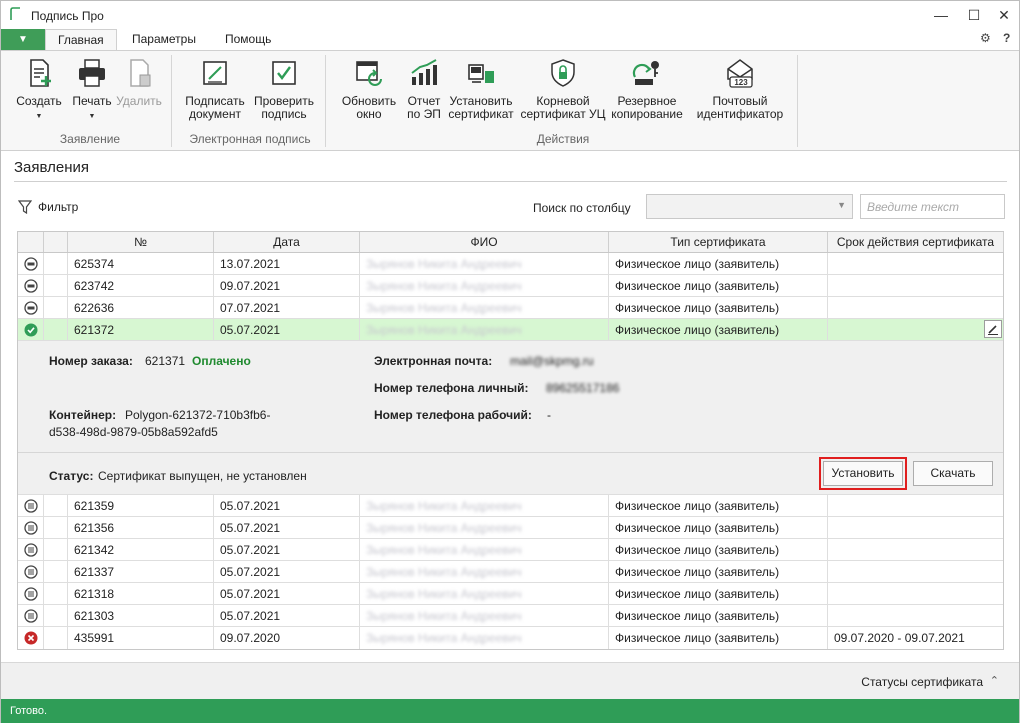  I want to click on root-certificate-button: Корневой сертификат УЦ, so click(563, 89).